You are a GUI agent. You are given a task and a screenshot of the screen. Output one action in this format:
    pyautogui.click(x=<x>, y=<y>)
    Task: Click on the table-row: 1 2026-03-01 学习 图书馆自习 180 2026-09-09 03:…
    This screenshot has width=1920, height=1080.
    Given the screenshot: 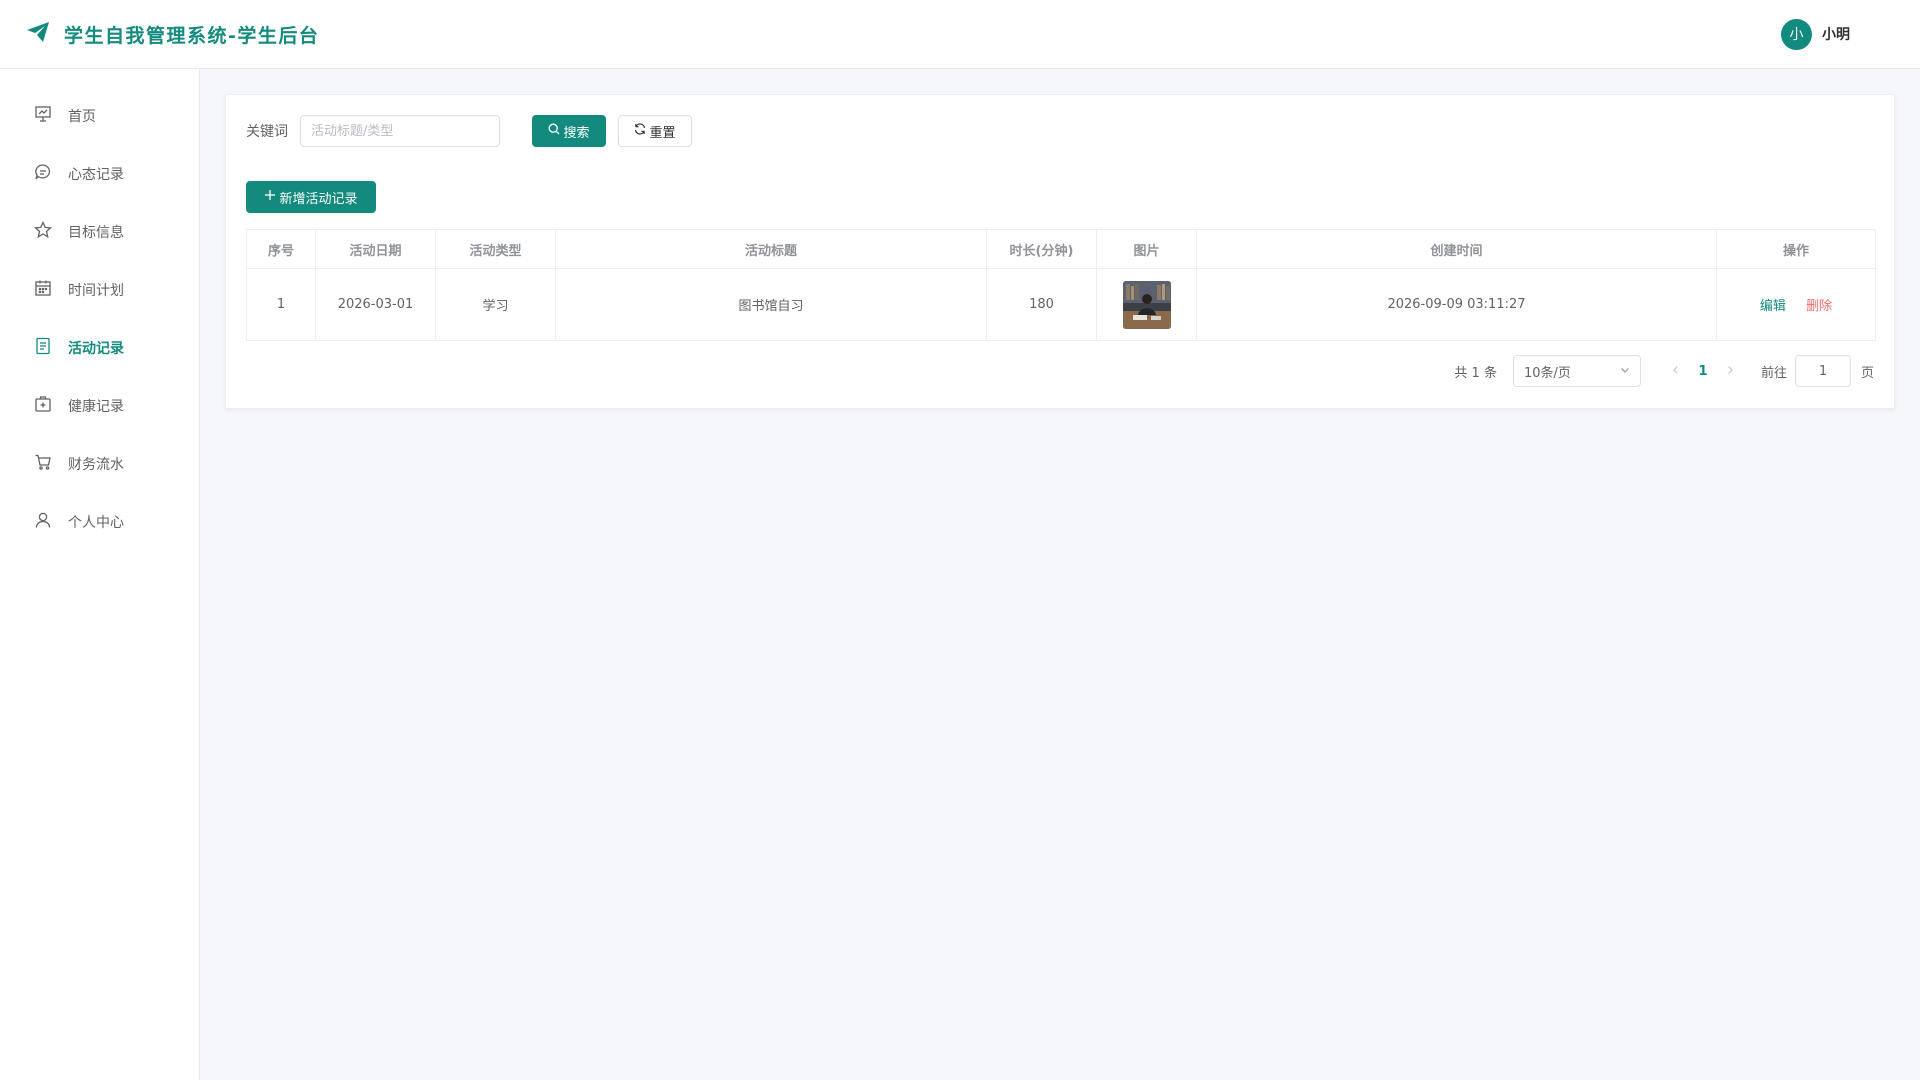 What is the action you would take?
    pyautogui.click(x=1061, y=304)
    